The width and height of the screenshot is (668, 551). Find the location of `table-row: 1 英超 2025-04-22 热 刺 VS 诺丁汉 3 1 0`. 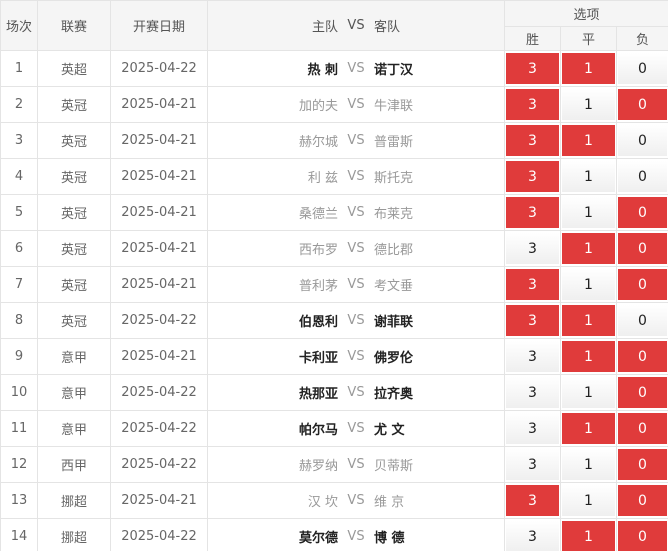

table-row: 1 英超 2025-04-22 热 刺 VS 诺丁汉 3 1 0 is located at coordinates (334, 68).